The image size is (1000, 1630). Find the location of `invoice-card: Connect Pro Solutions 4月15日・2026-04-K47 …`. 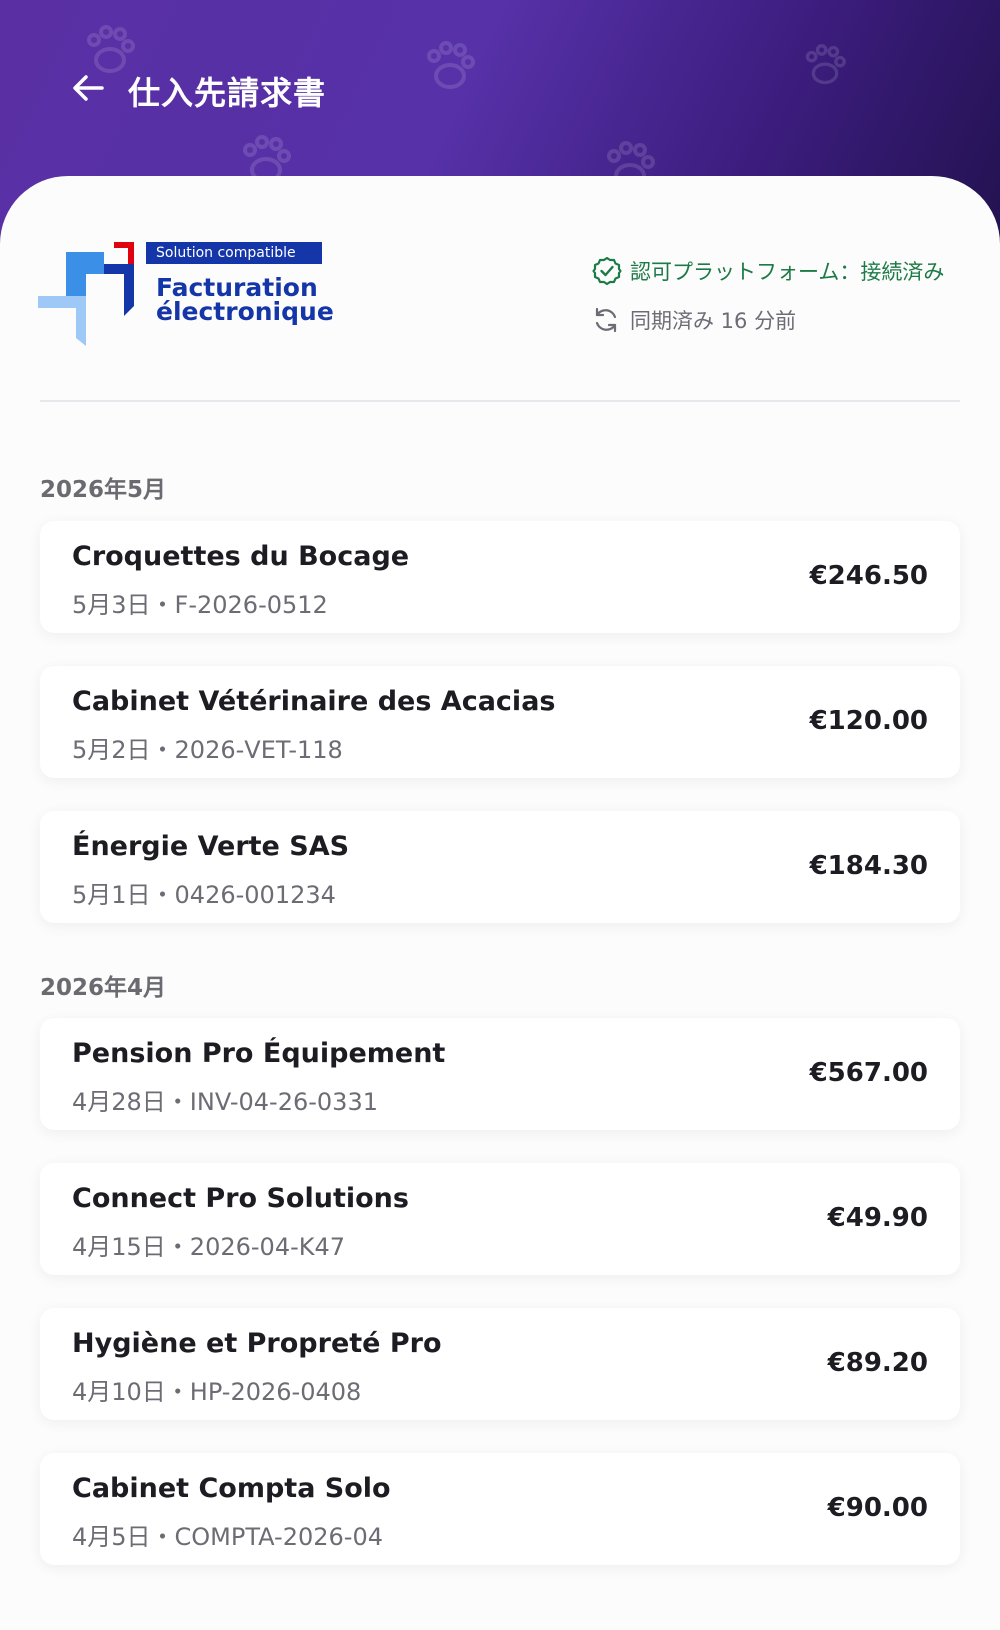

invoice-card: Connect Pro Solutions 4月15日・2026-04-K47 … is located at coordinates (500, 1219).